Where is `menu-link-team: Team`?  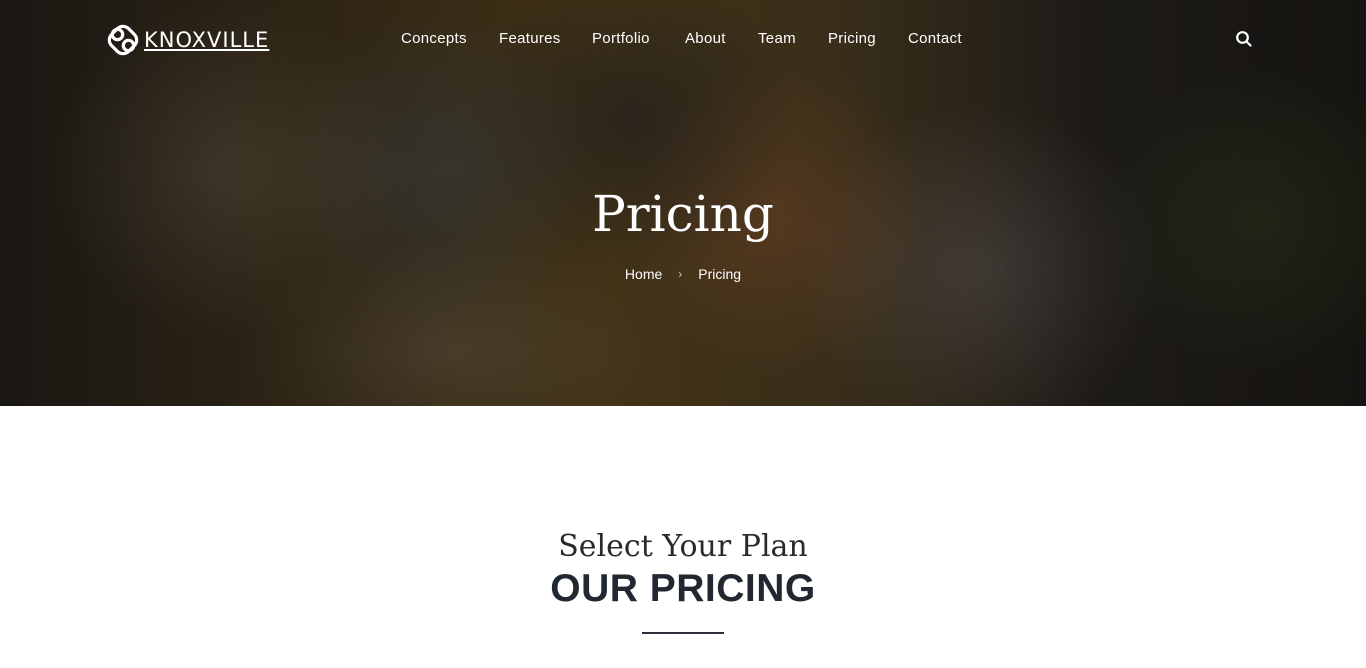 menu-link-team: Team is located at coordinates (793, 39).